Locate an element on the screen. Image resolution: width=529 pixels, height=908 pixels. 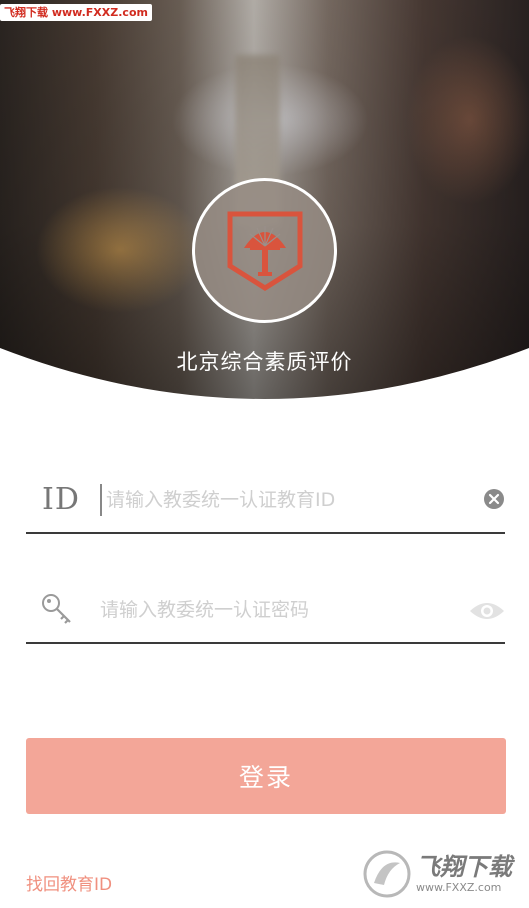
id-field: ID is located at coordinates (265, 498).